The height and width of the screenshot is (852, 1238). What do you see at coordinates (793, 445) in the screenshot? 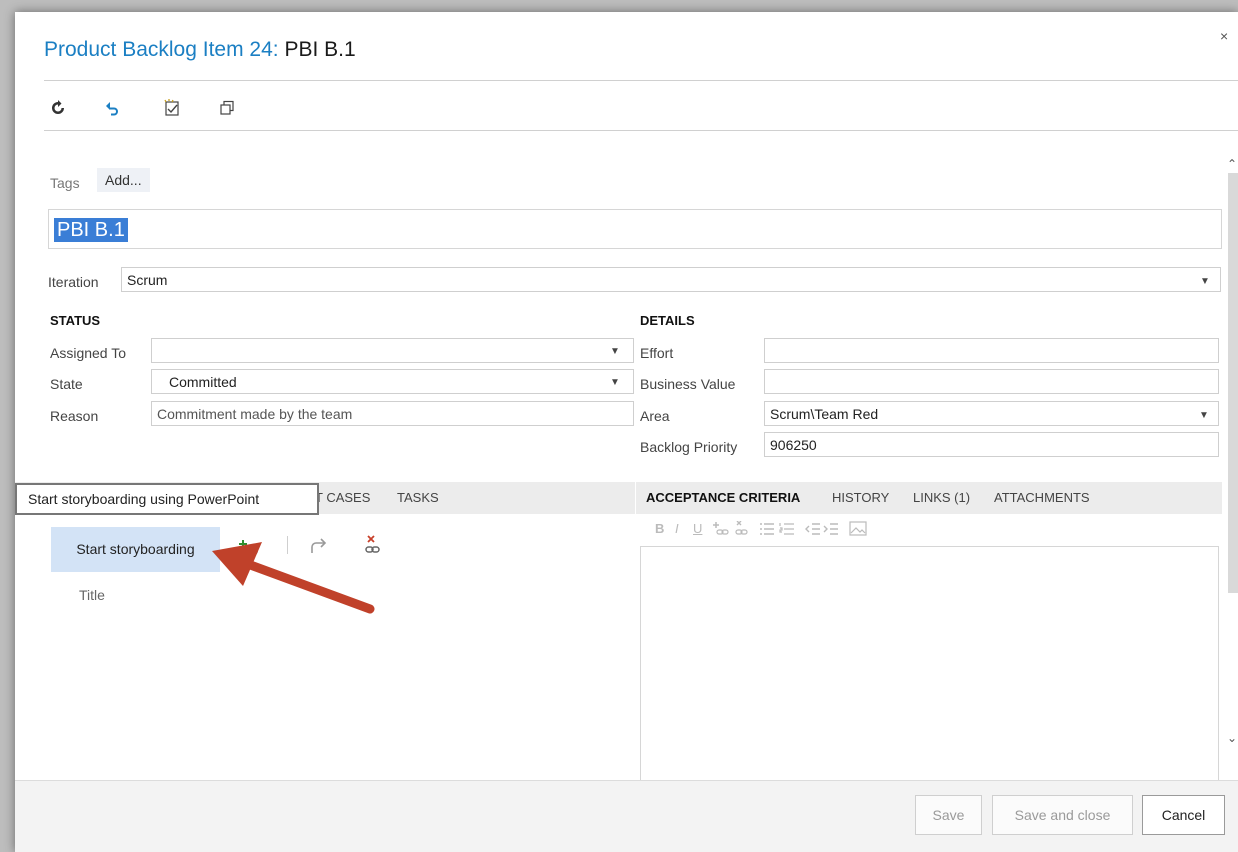
I see `backlog-priority-value: 906250` at bounding box center [793, 445].